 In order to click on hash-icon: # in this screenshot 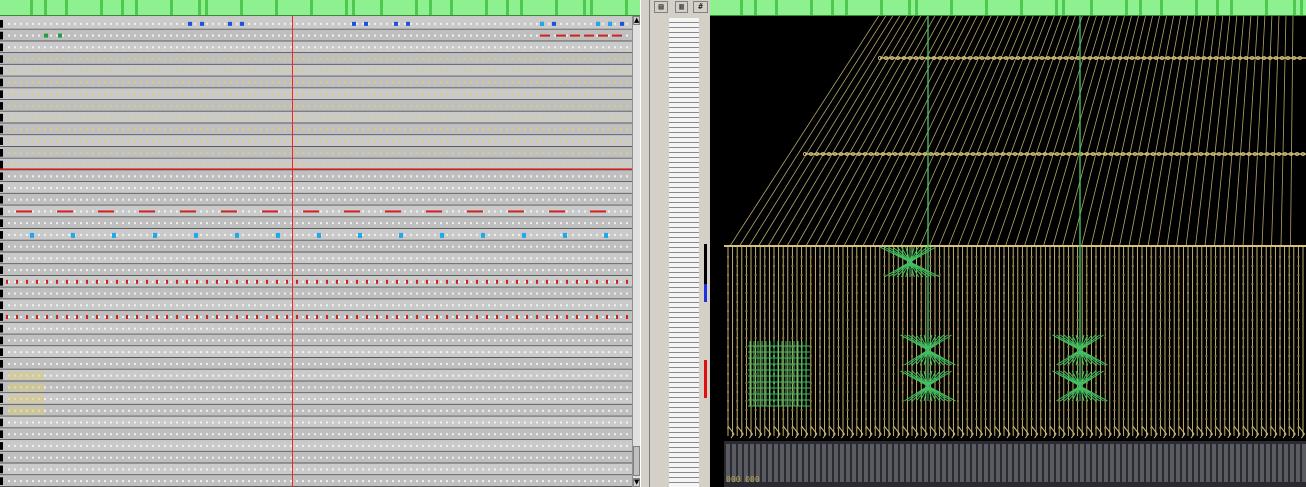, I will do `click(700, 7)`.